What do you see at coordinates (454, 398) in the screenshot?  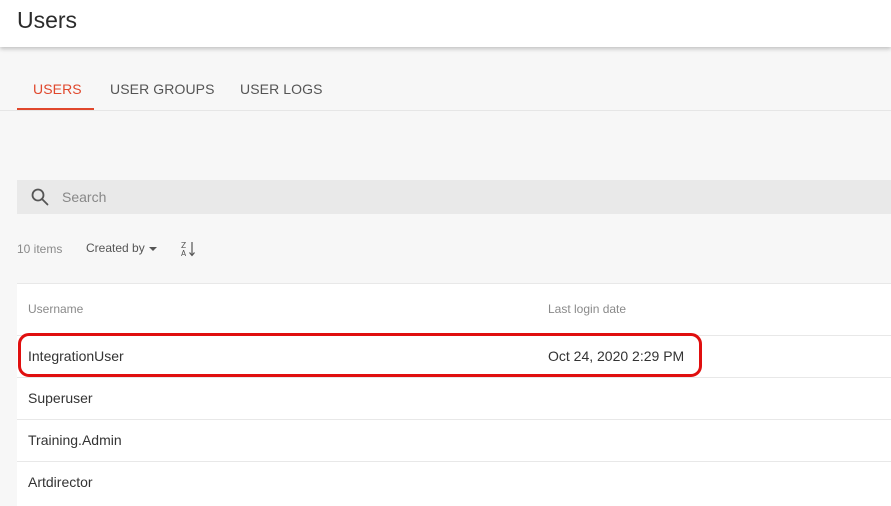 I see `table-row: Superuser` at bounding box center [454, 398].